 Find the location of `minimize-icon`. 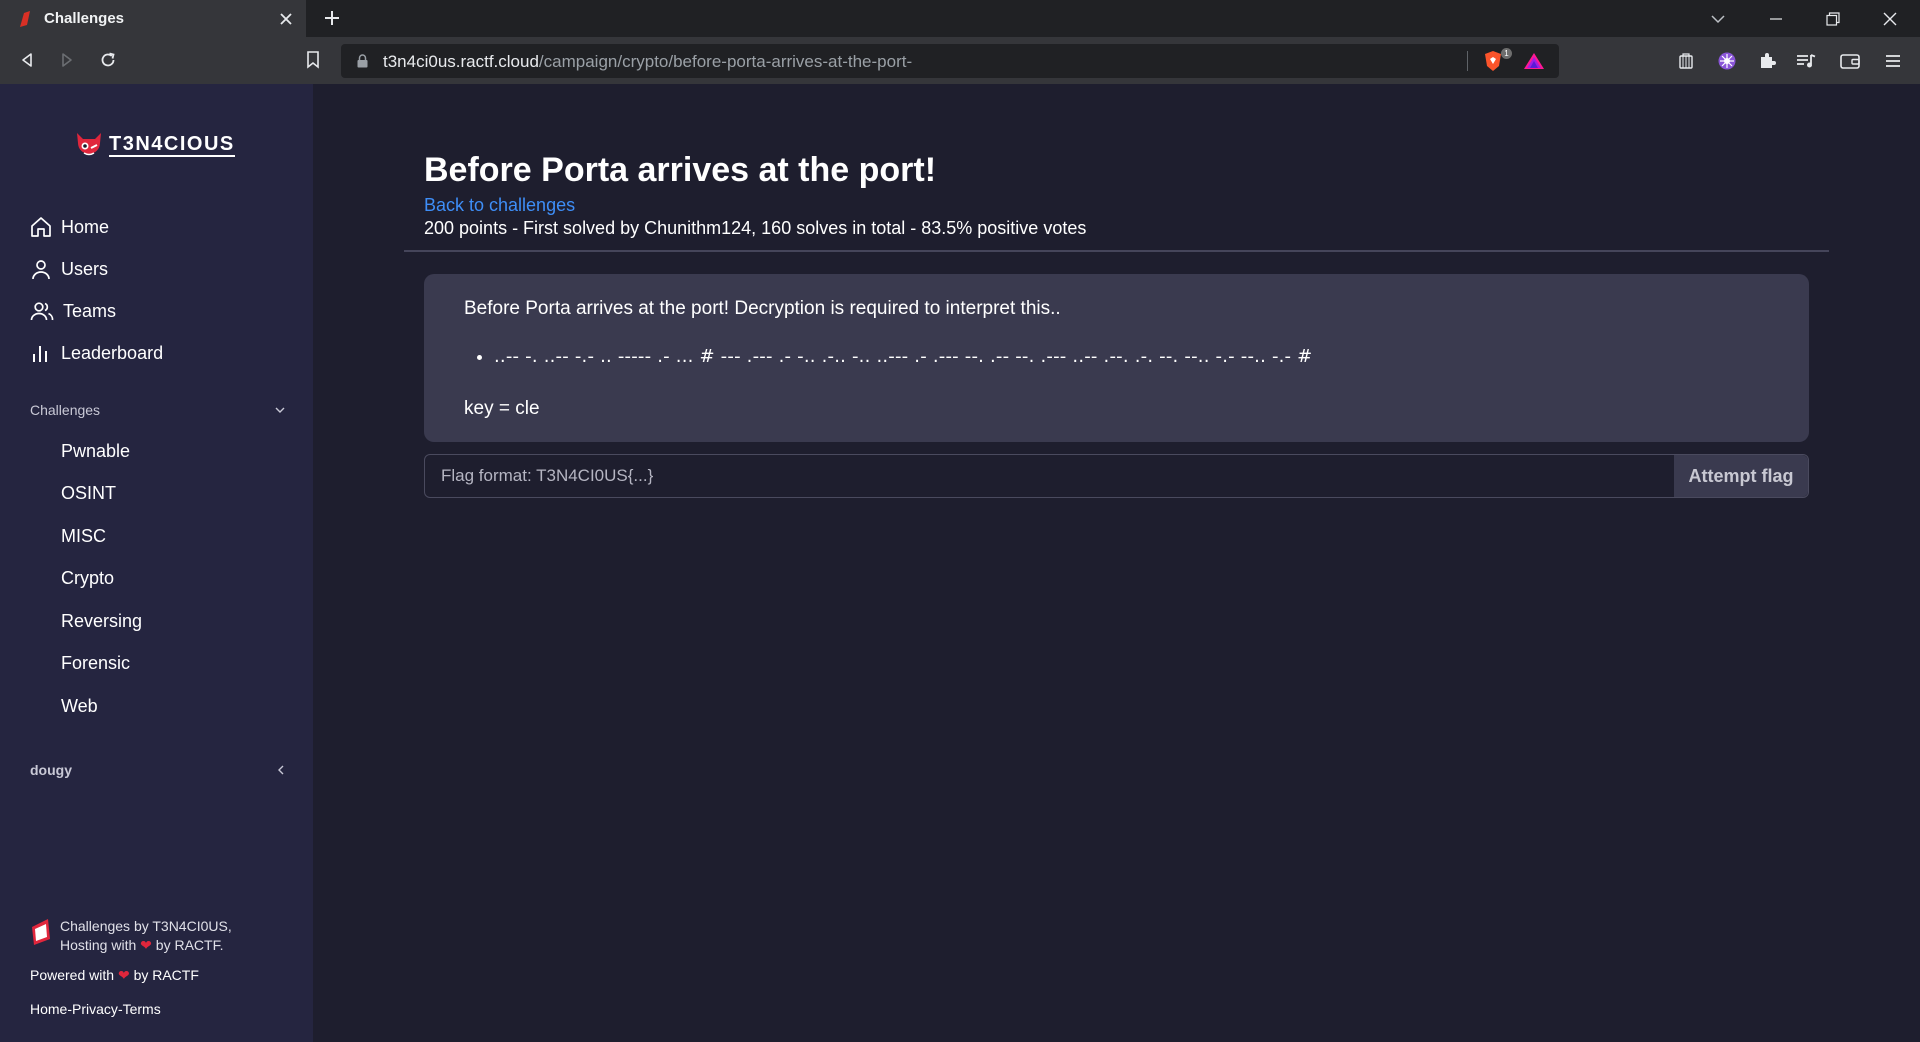

minimize-icon is located at coordinates (1776, 18).